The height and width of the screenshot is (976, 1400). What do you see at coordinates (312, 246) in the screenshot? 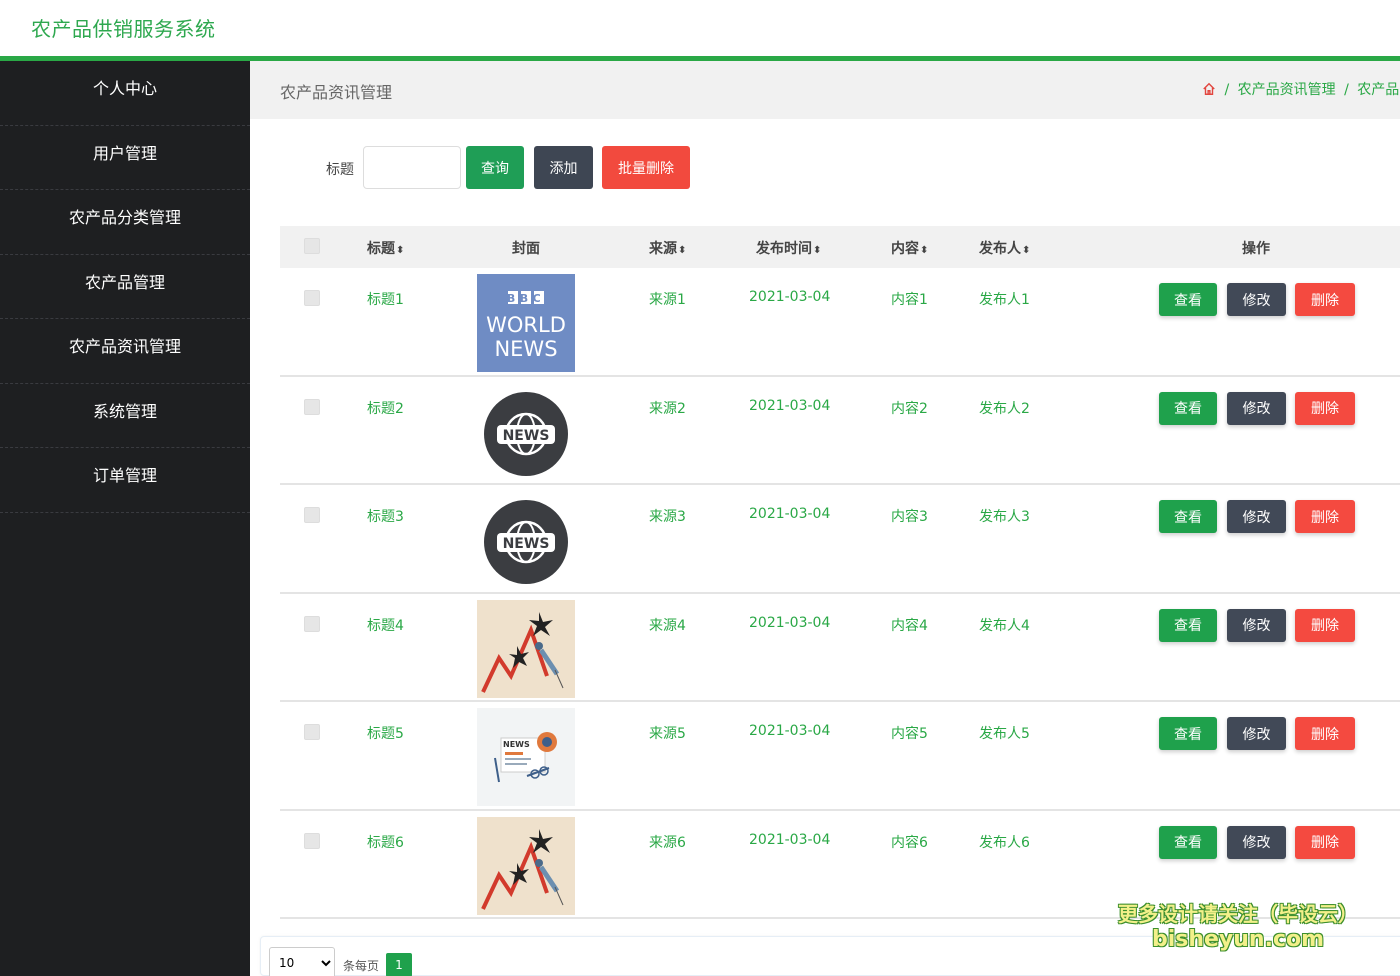
I see `select-all-checkbox` at bounding box center [312, 246].